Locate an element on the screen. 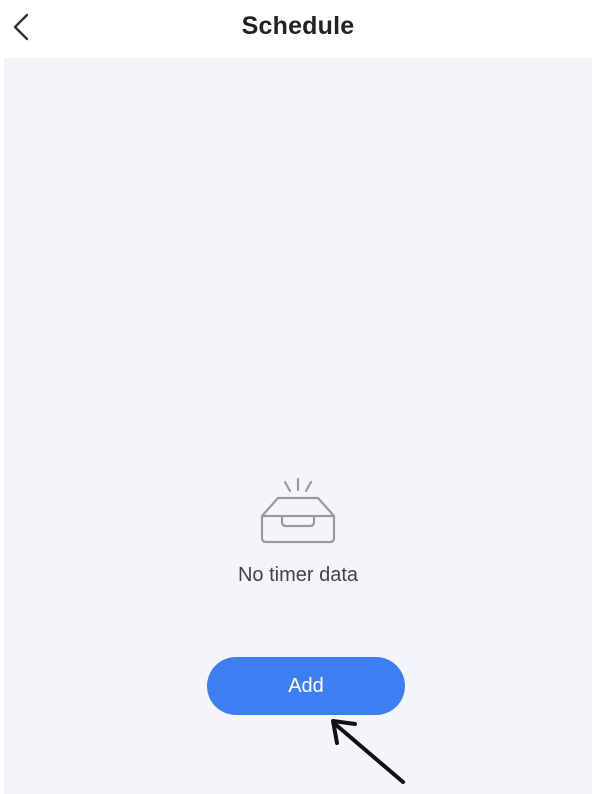 The image size is (596, 794). nav-header: Schedule is located at coordinates (298, 29).